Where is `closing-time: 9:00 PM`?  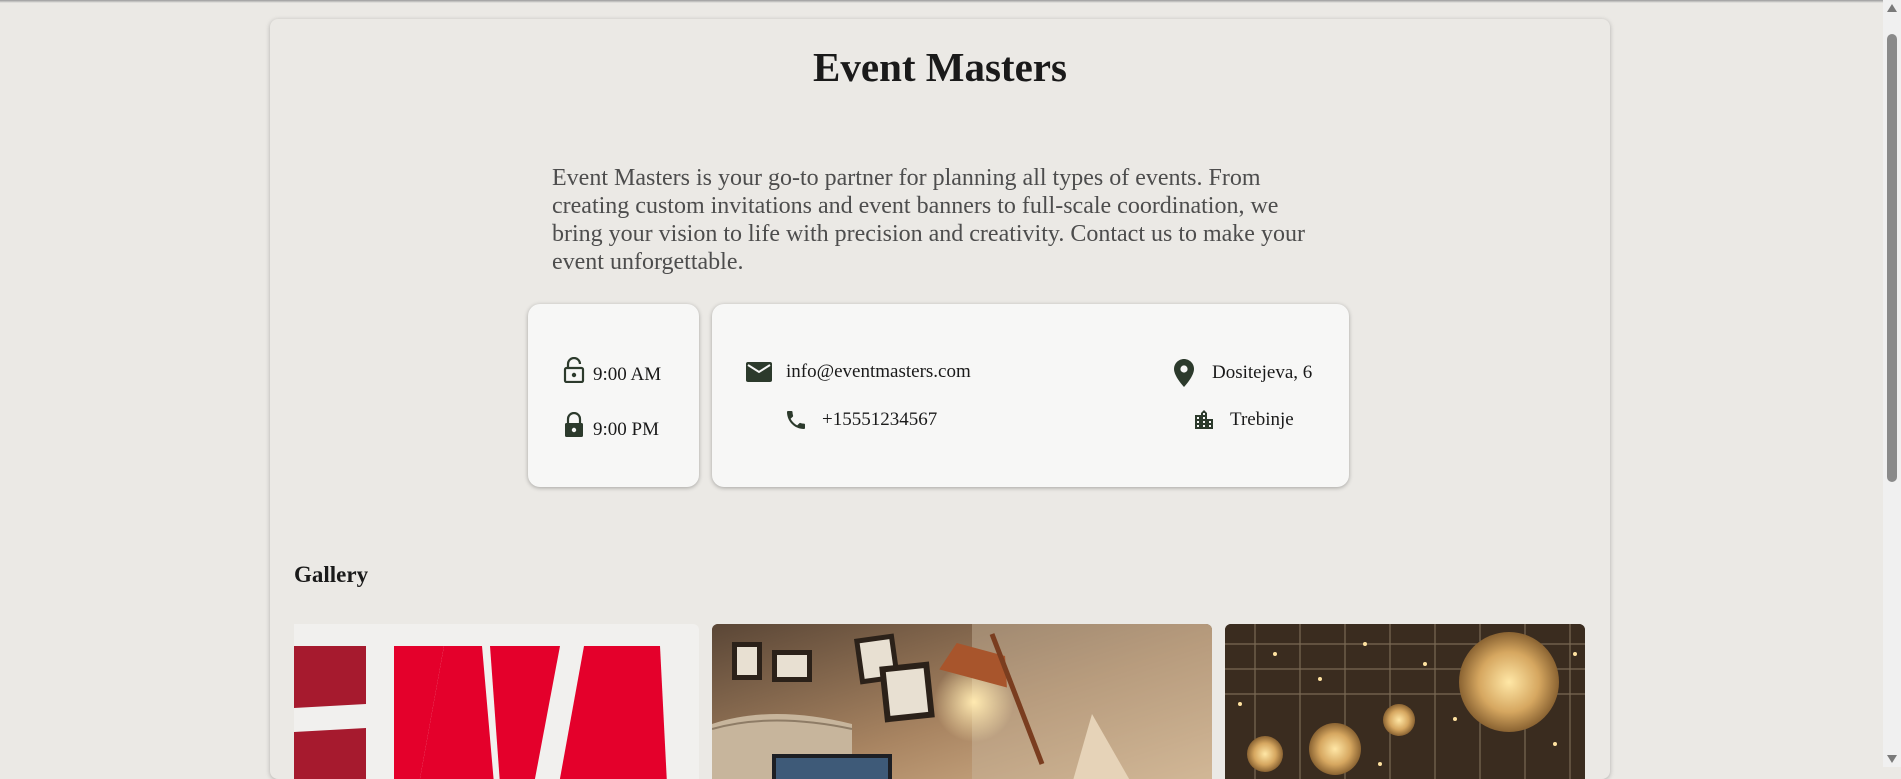
closing-time: 9:00 PM is located at coordinates (626, 429).